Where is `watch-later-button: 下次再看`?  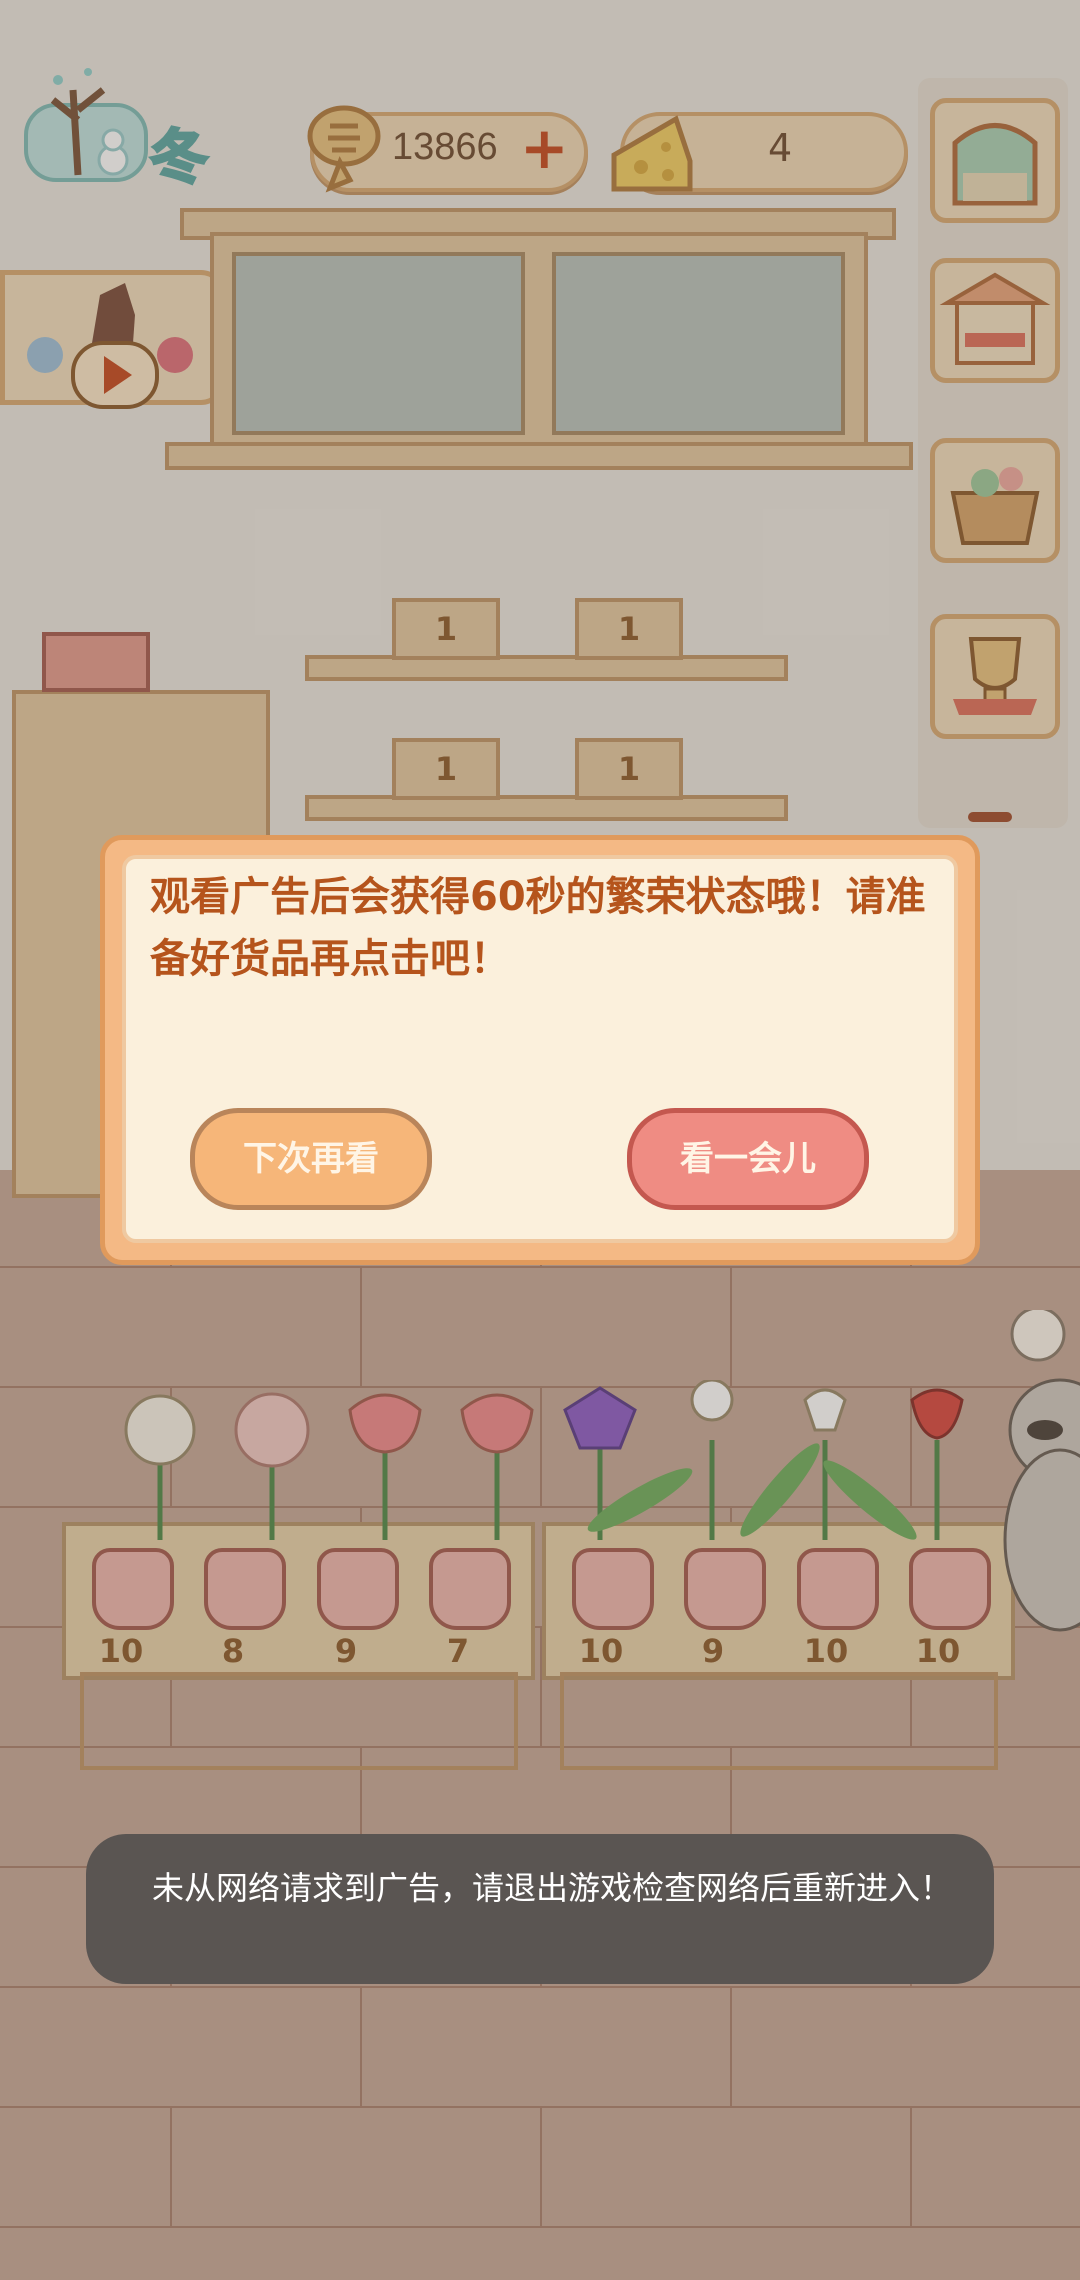 watch-later-button: 下次再看 is located at coordinates (311, 1159).